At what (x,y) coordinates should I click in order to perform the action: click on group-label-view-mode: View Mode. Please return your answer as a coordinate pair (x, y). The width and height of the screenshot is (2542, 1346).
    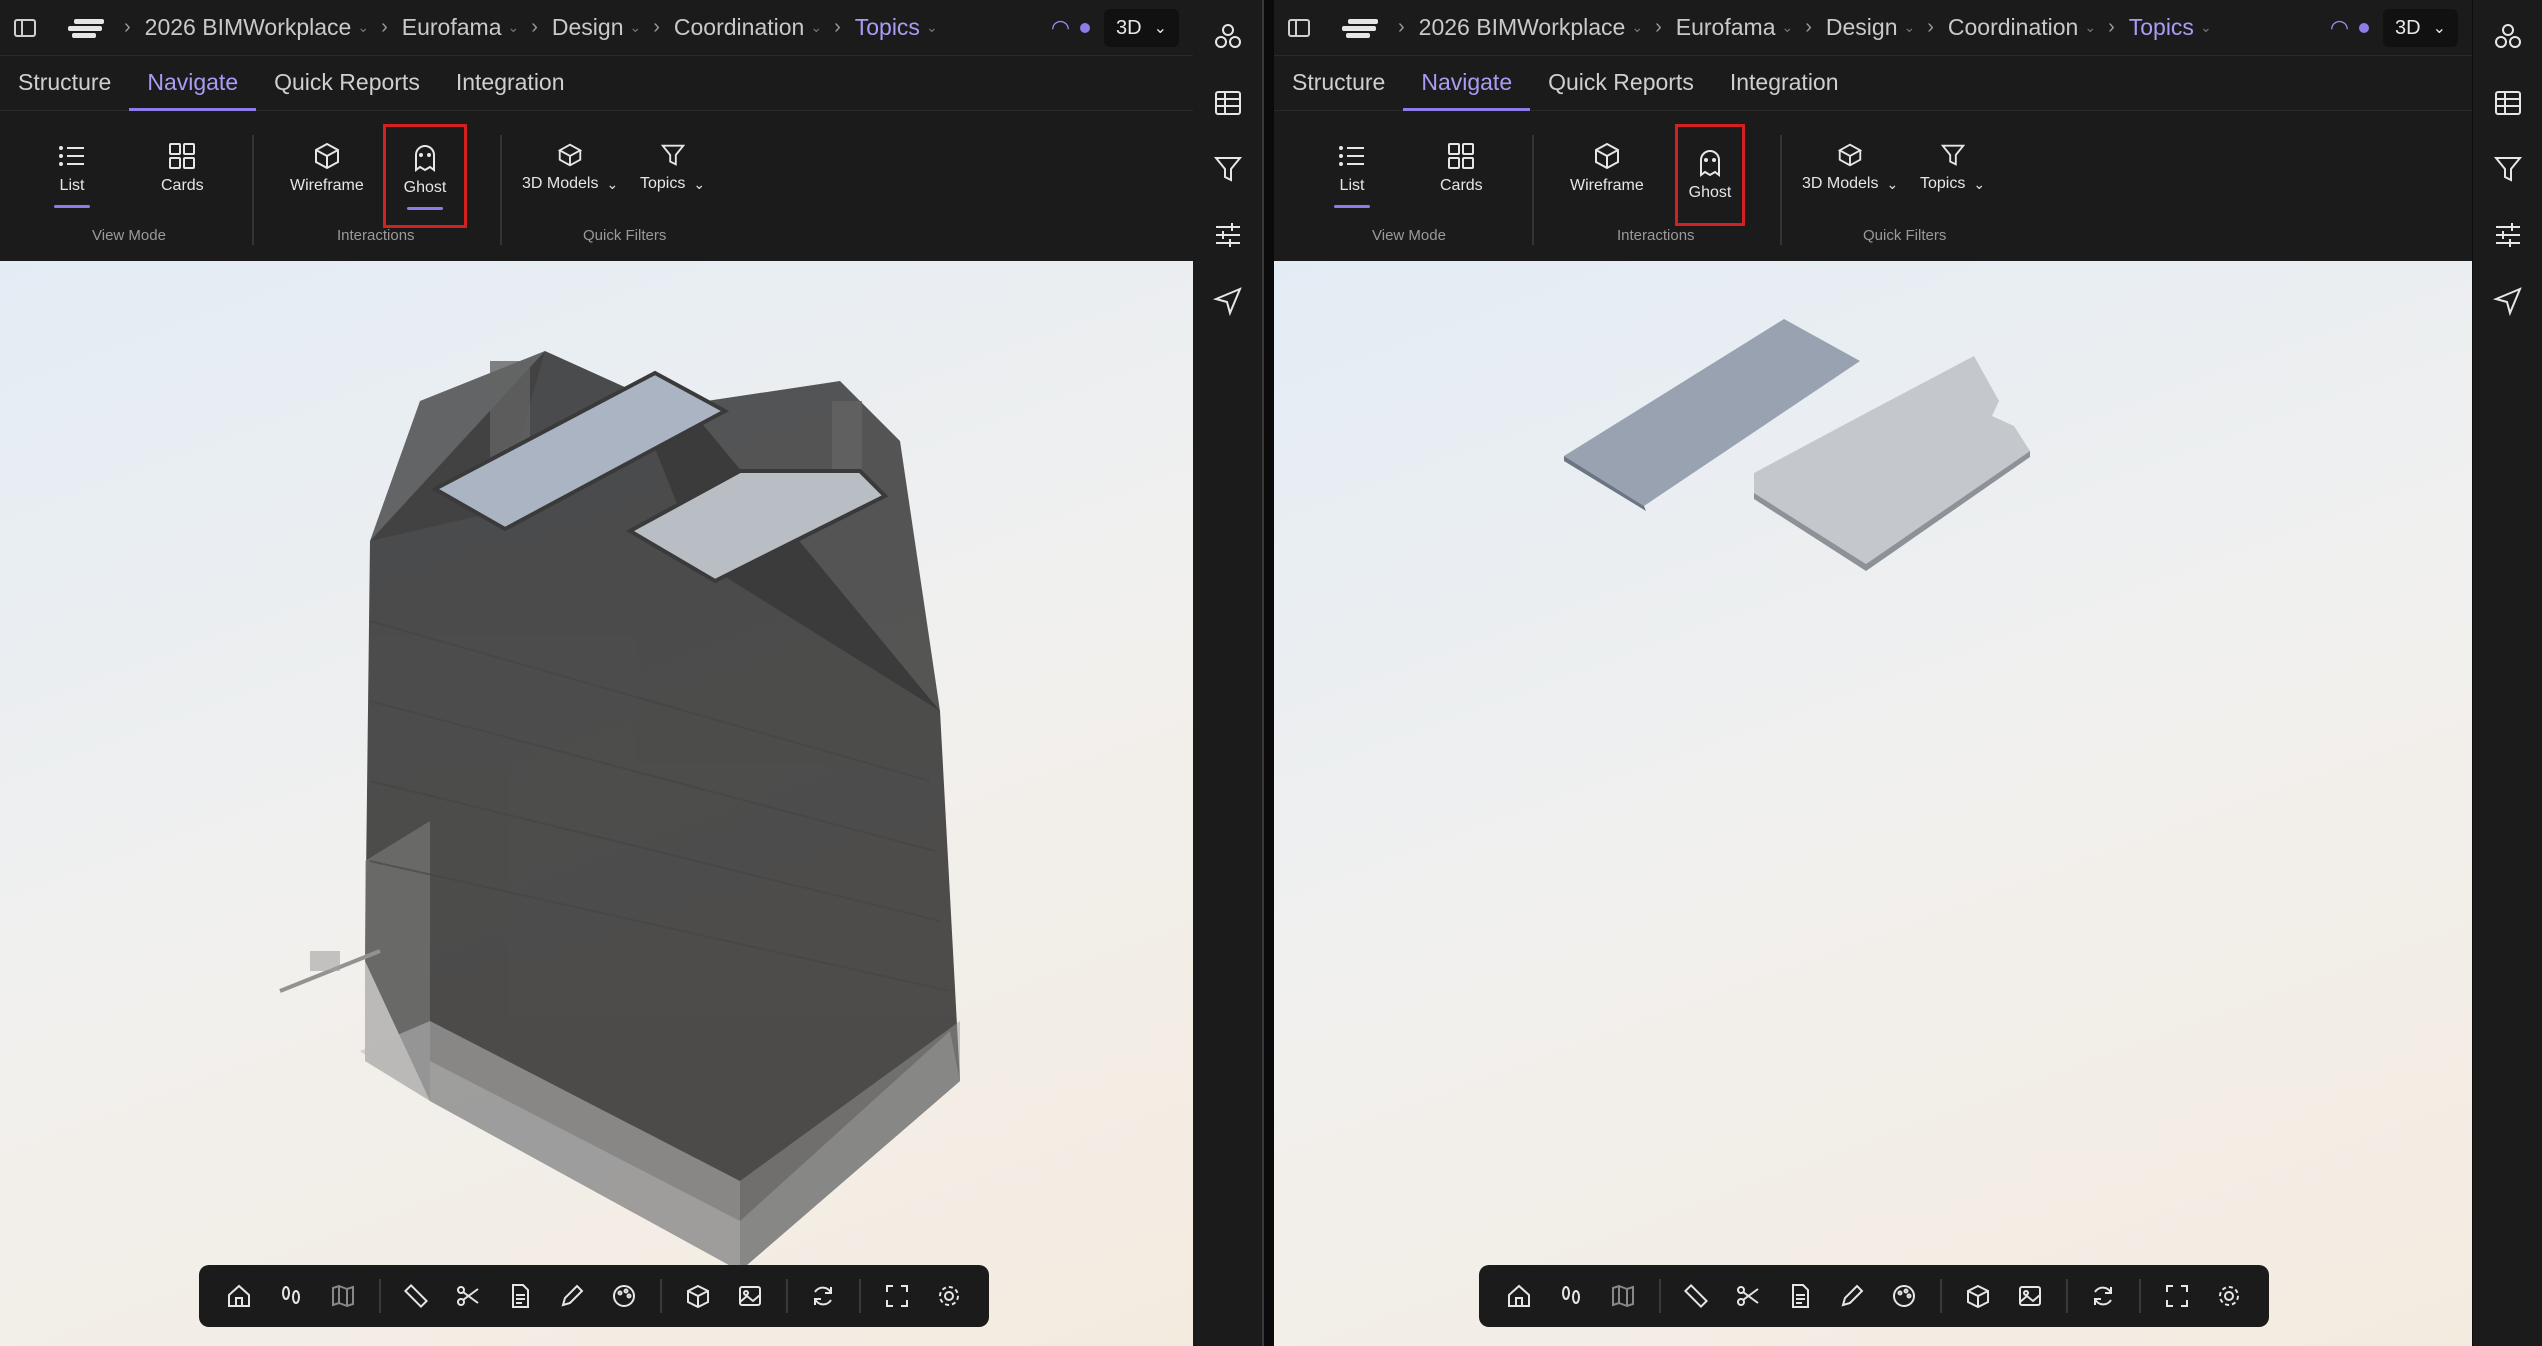
    Looking at the image, I should click on (1409, 235).